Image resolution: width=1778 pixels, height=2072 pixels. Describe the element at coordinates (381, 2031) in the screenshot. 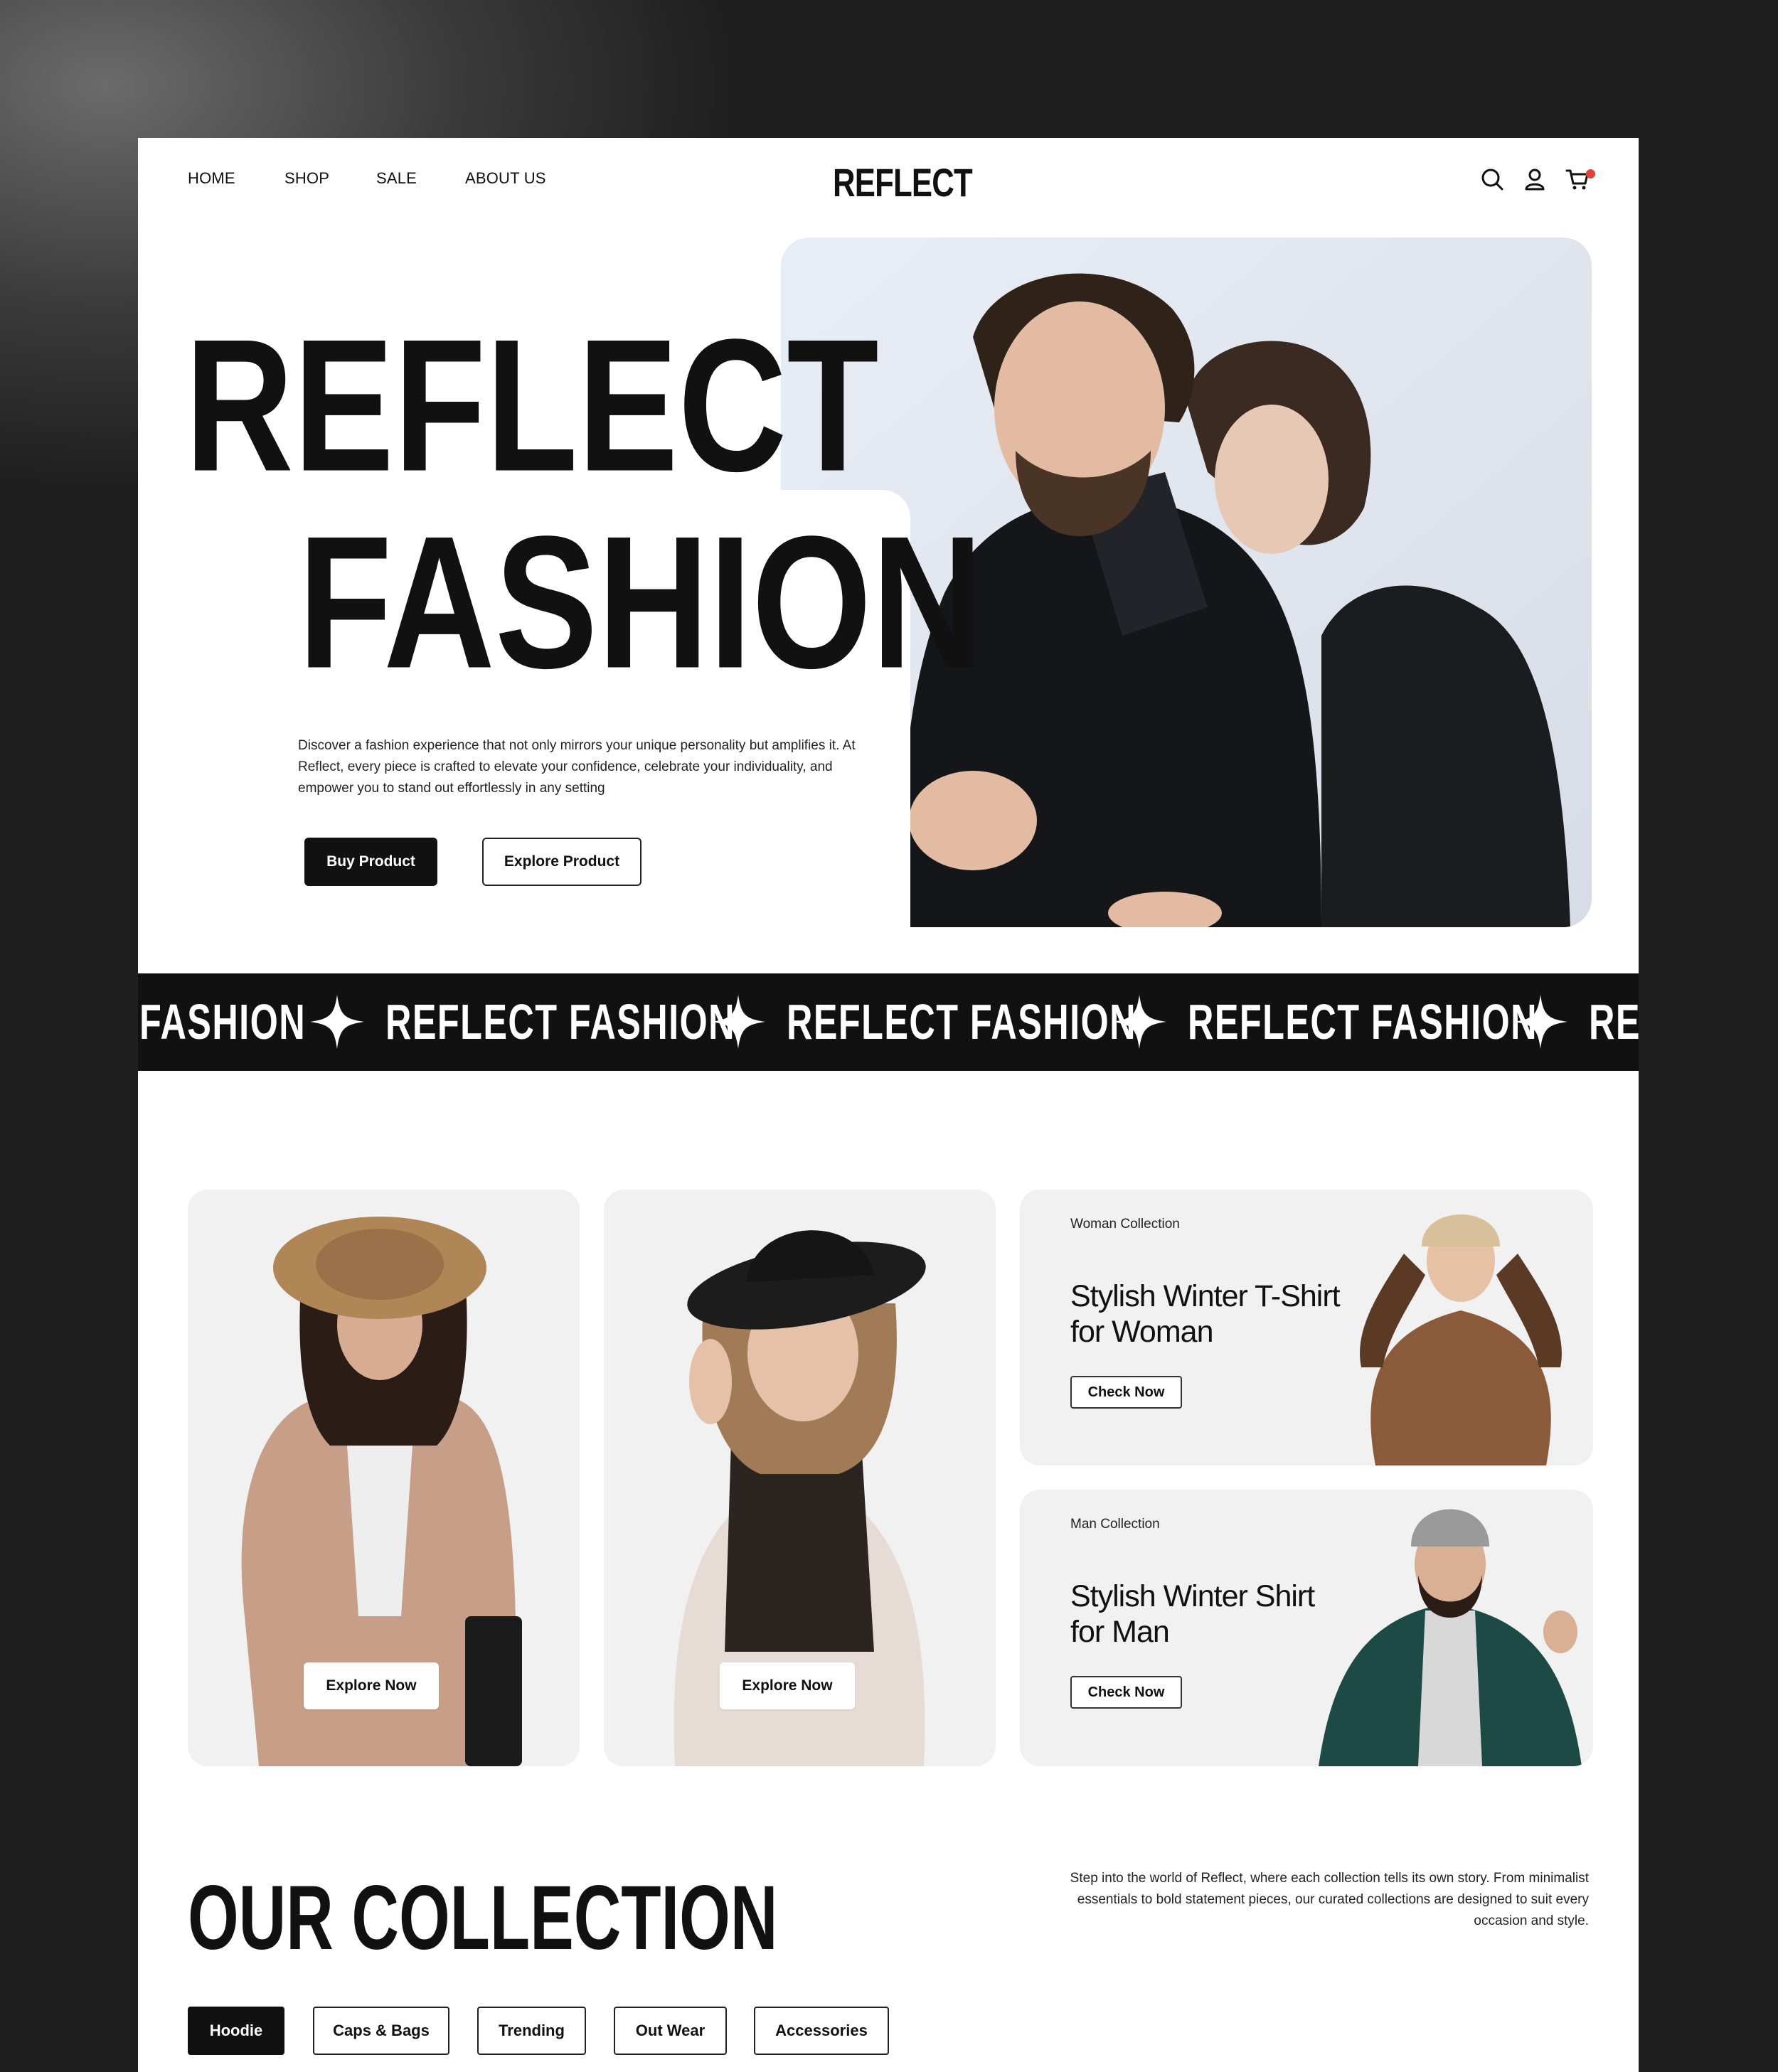

I see `tab-caps-bags: Caps & Bags` at that location.